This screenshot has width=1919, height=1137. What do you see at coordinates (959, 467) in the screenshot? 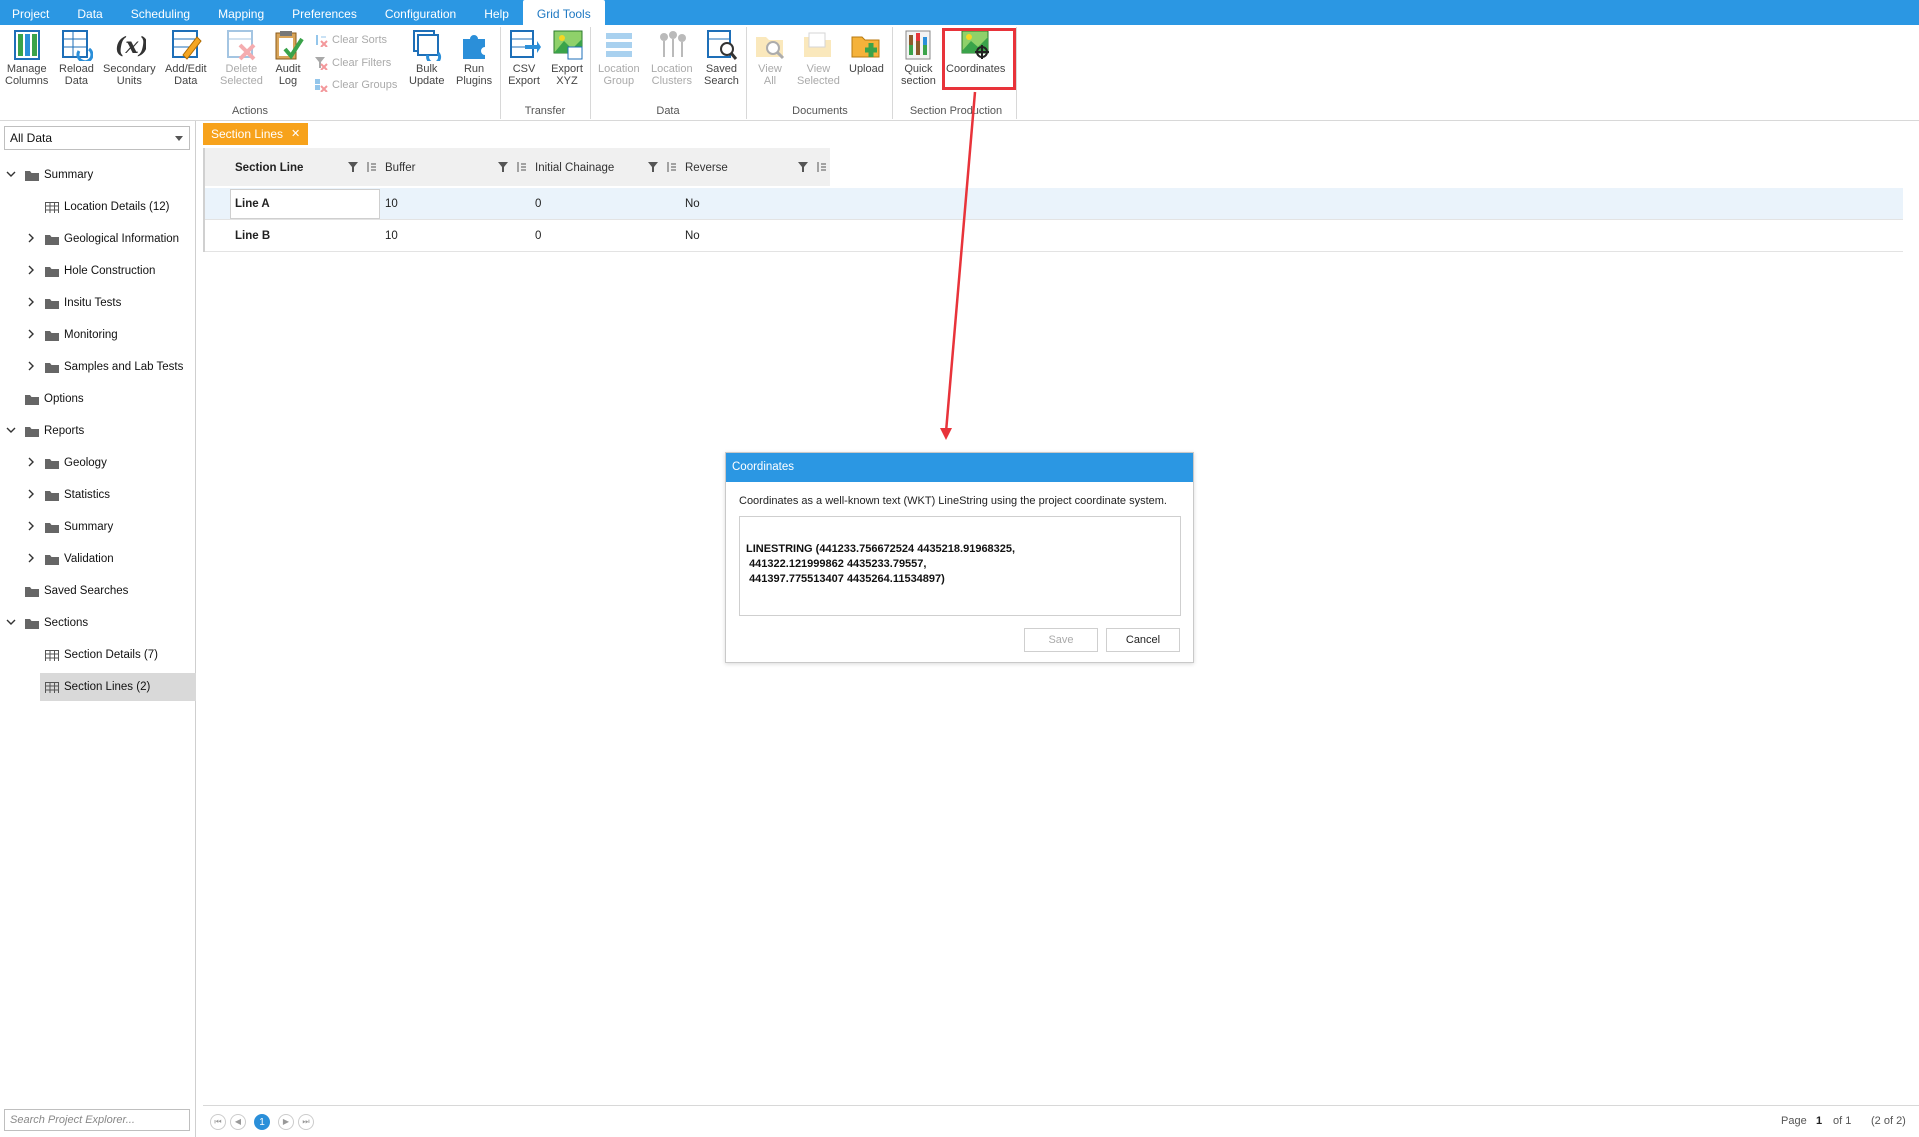
I see `dialog-title: Coordinates` at bounding box center [959, 467].